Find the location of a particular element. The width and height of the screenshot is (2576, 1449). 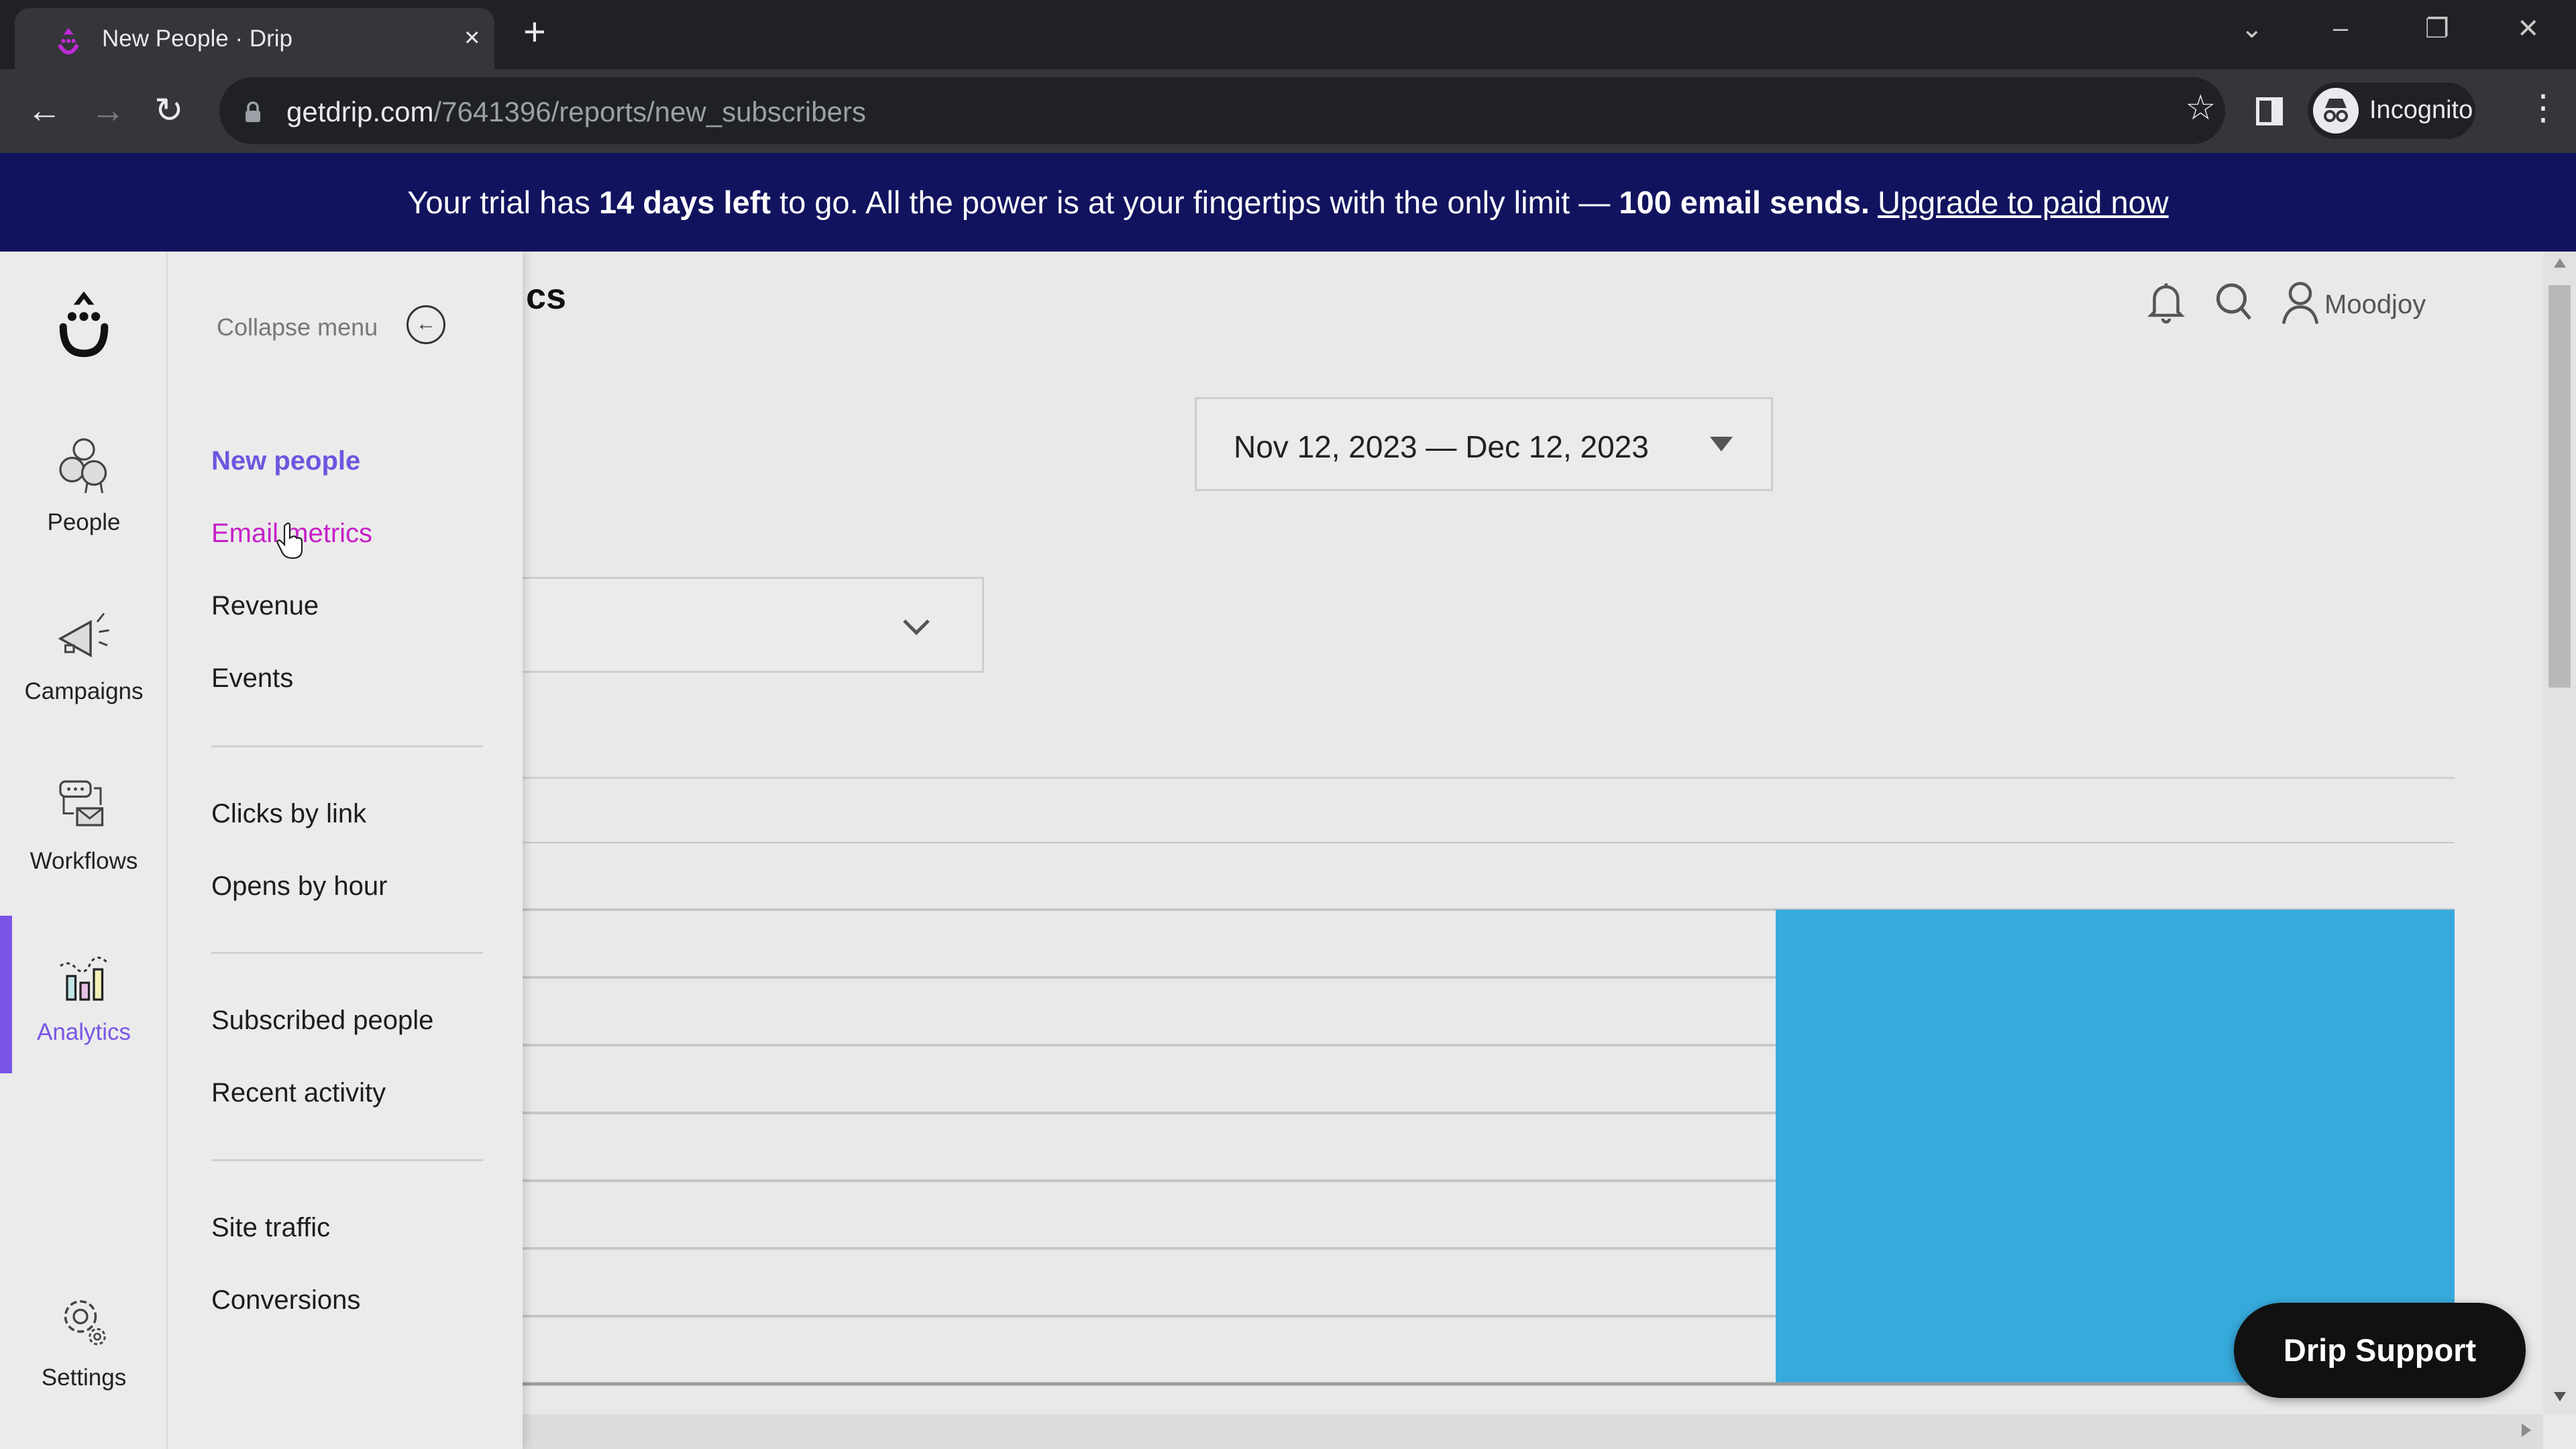

rail-label-campaigns: Campaigns is located at coordinates (84, 691).